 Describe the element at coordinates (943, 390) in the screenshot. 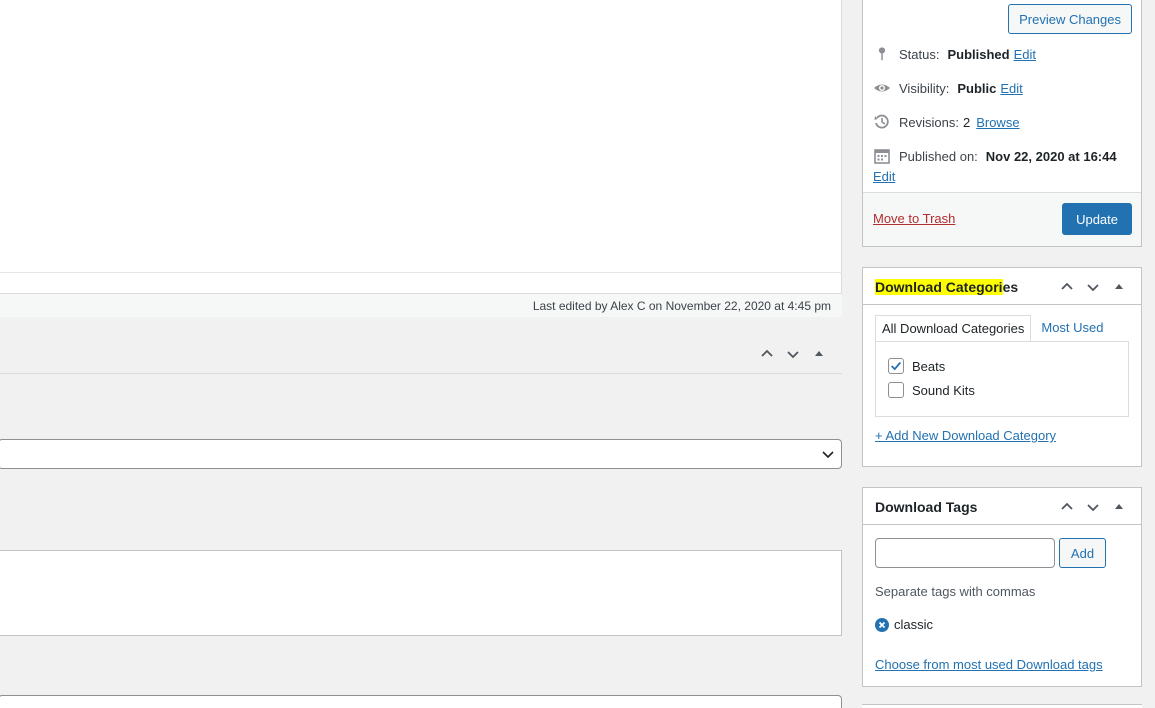

I see `category-label: Sound Kits` at that location.